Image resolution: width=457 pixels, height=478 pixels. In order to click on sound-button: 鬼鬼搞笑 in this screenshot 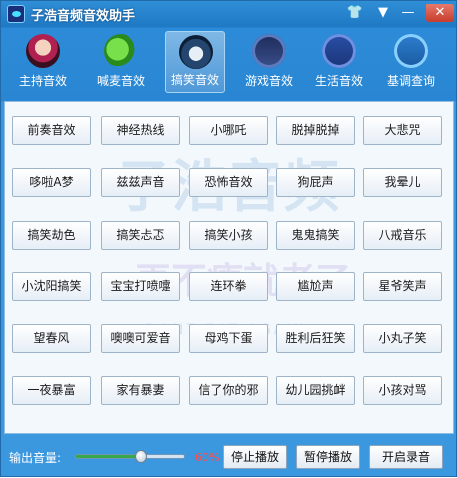, I will do `click(315, 235)`.